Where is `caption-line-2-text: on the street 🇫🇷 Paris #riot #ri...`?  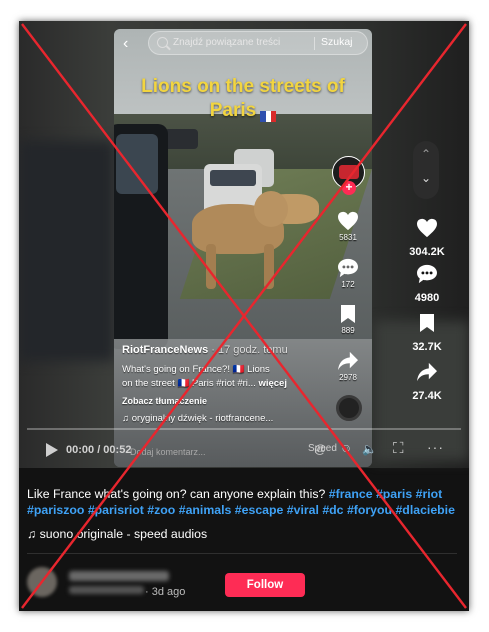
caption-line-2-text: on the street 🇫🇷 Paris #riot #ri... is located at coordinates (189, 383).